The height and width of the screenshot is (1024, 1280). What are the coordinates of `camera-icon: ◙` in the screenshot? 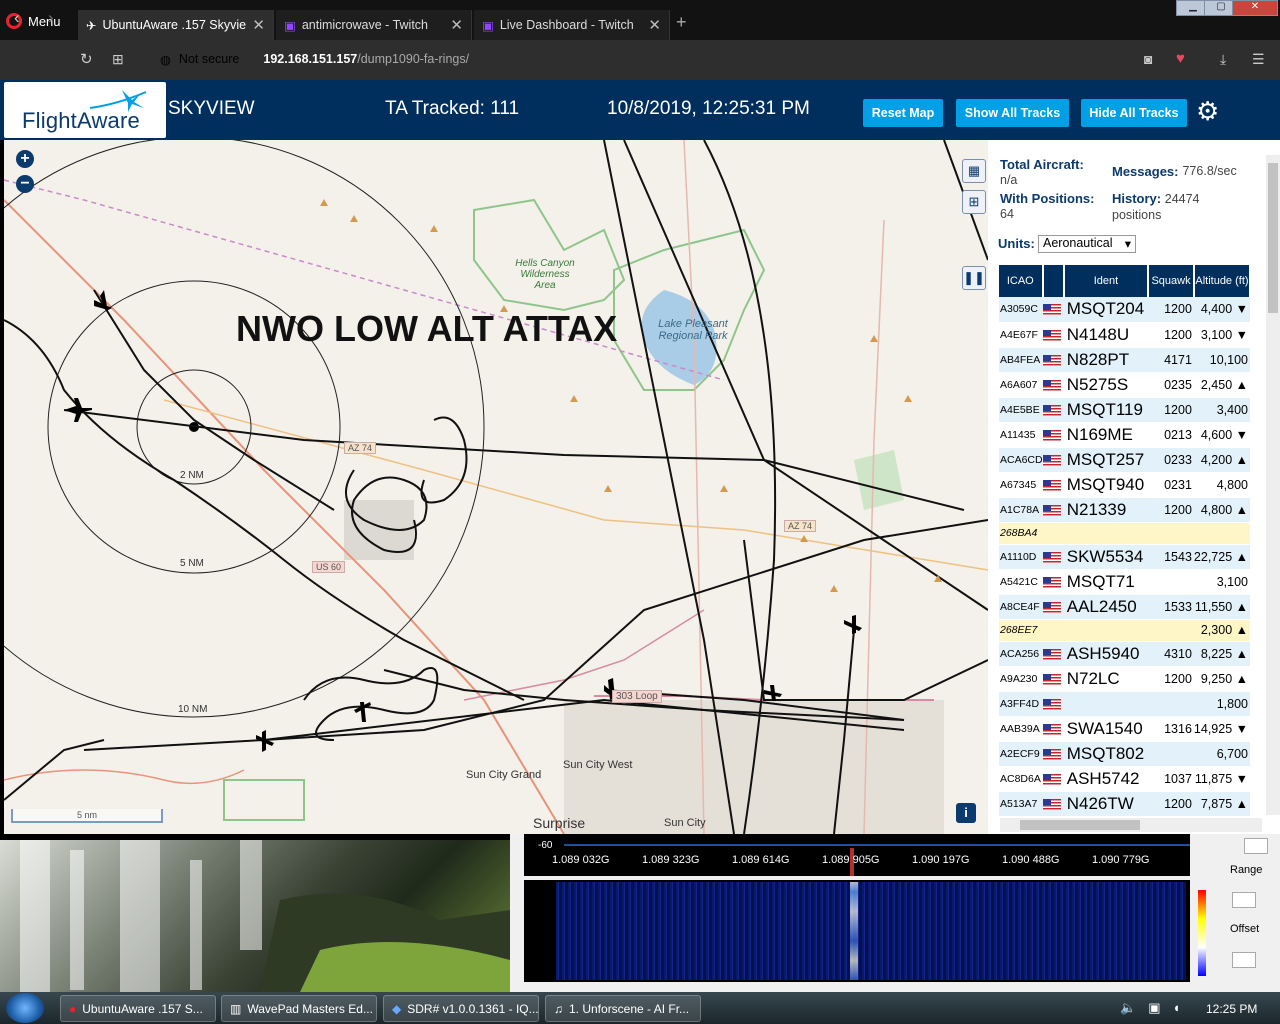 It's located at (1148, 59).